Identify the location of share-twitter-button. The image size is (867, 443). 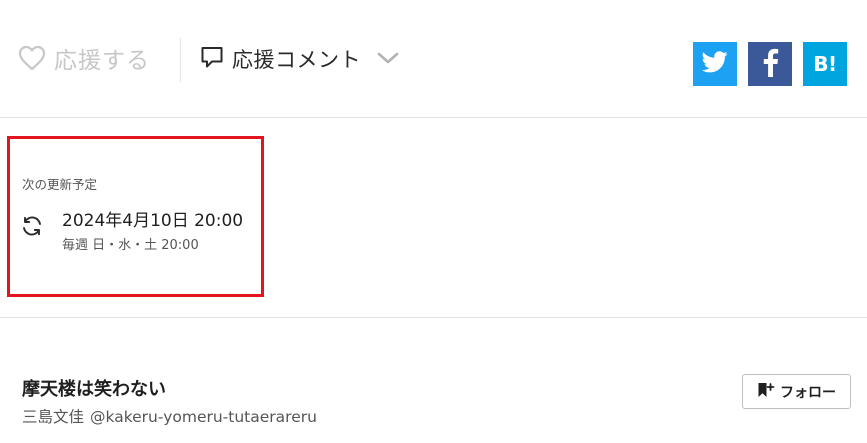
(715, 64).